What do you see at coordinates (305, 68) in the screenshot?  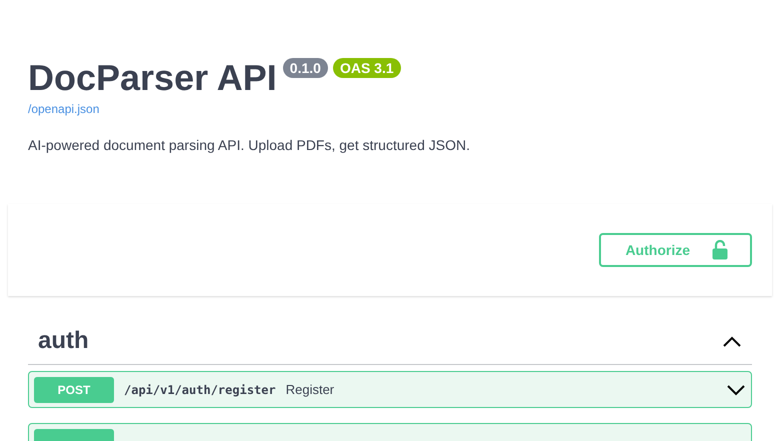 I see `version-badge: 0.1.0` at bounding box center [305, 68].